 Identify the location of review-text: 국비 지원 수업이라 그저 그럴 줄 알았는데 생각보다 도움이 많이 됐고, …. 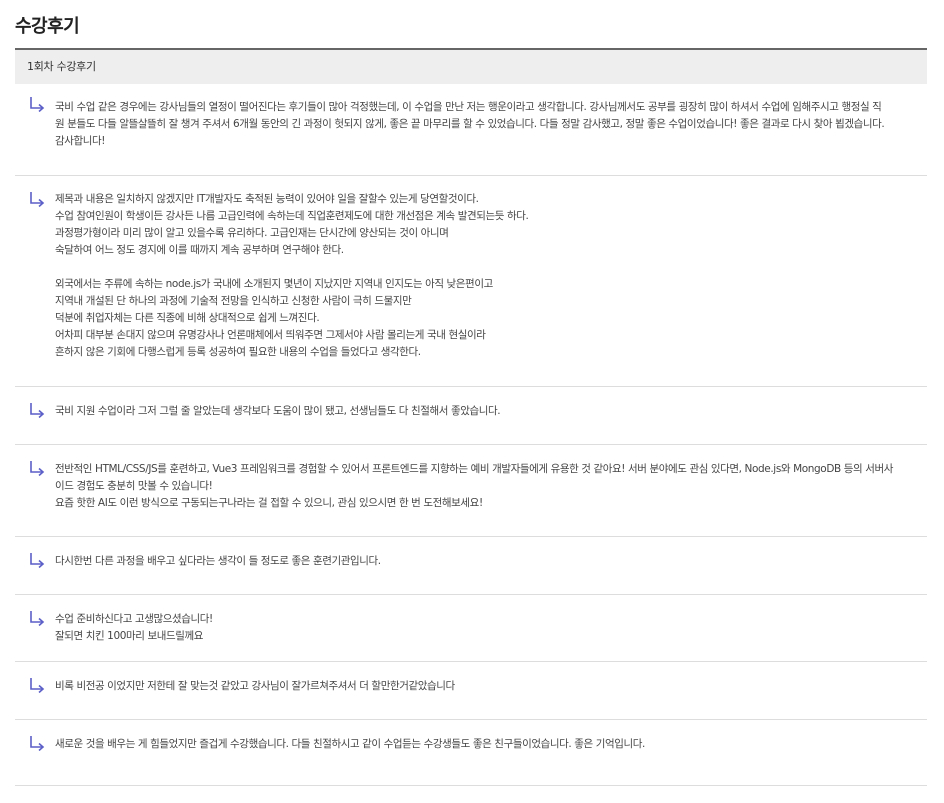
(484, 411).